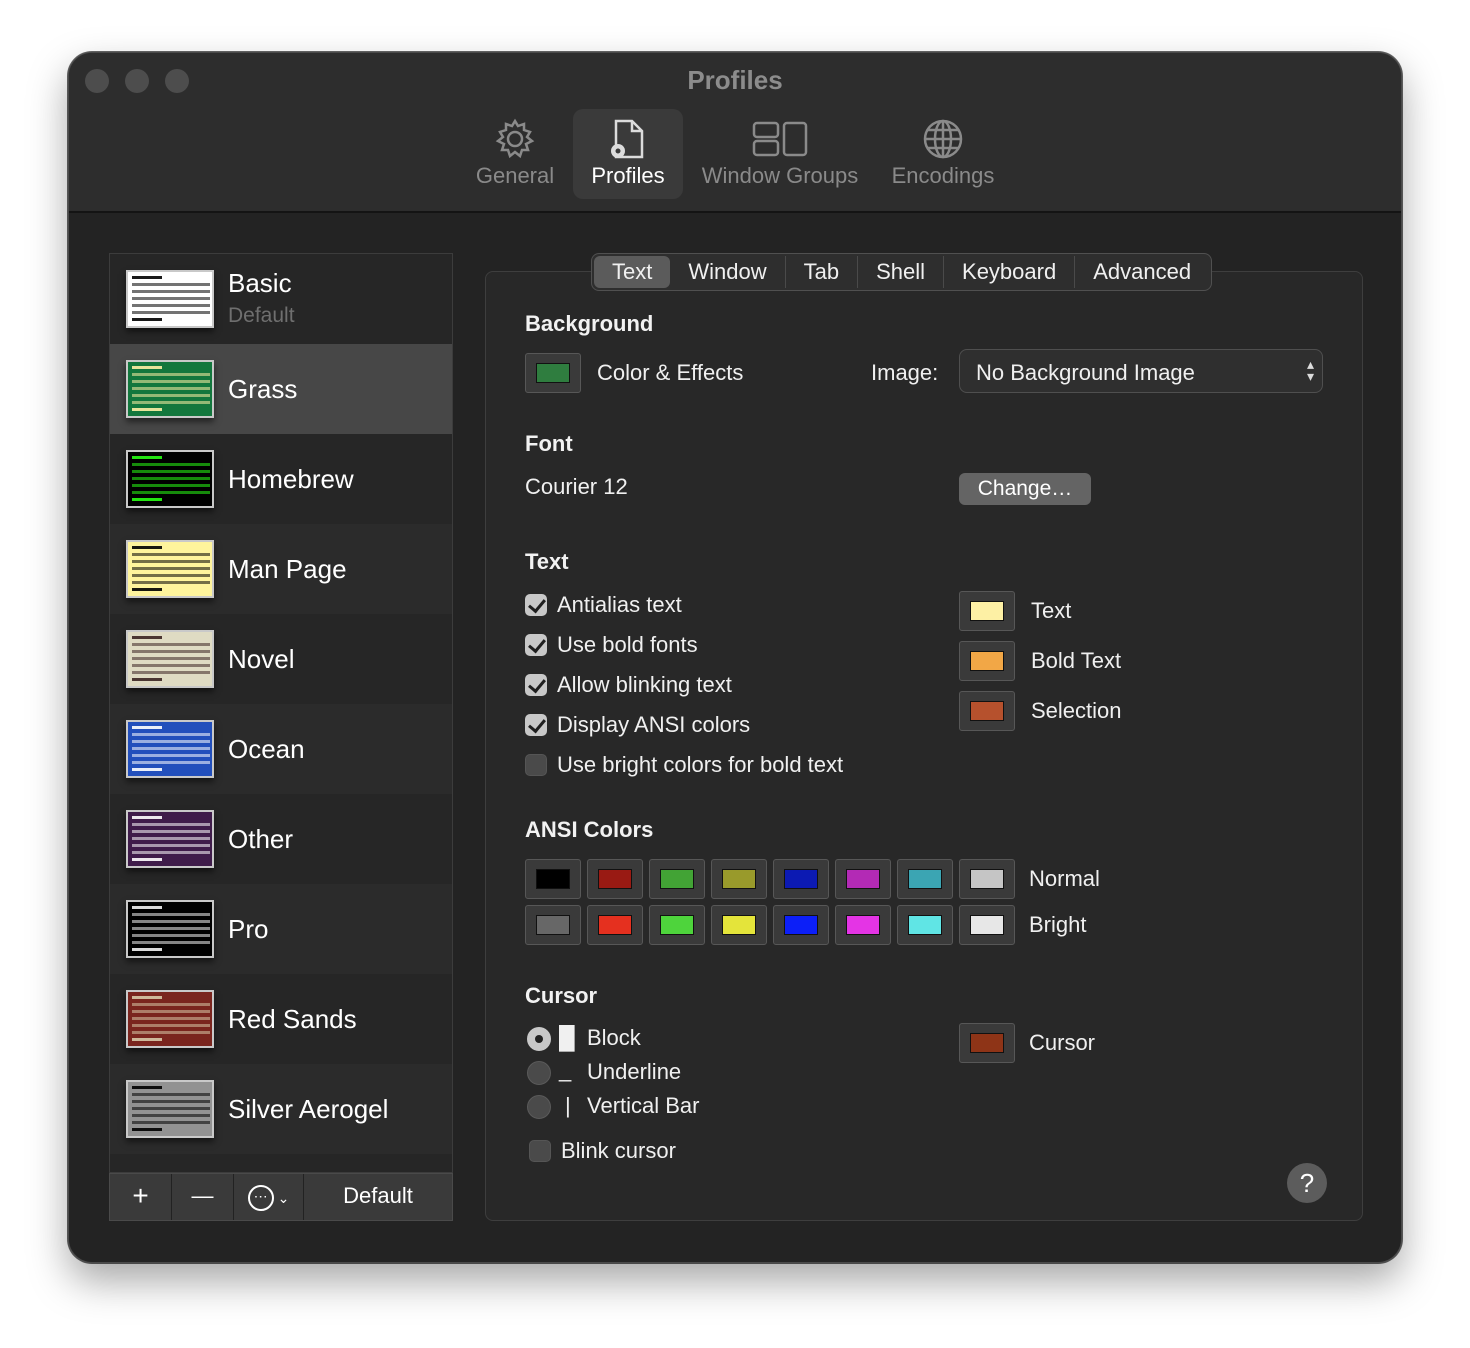  What do you see at coordinates (905, 372) in the screenshot?
I see `image-label: Image:` at bounding box center [905, 372].